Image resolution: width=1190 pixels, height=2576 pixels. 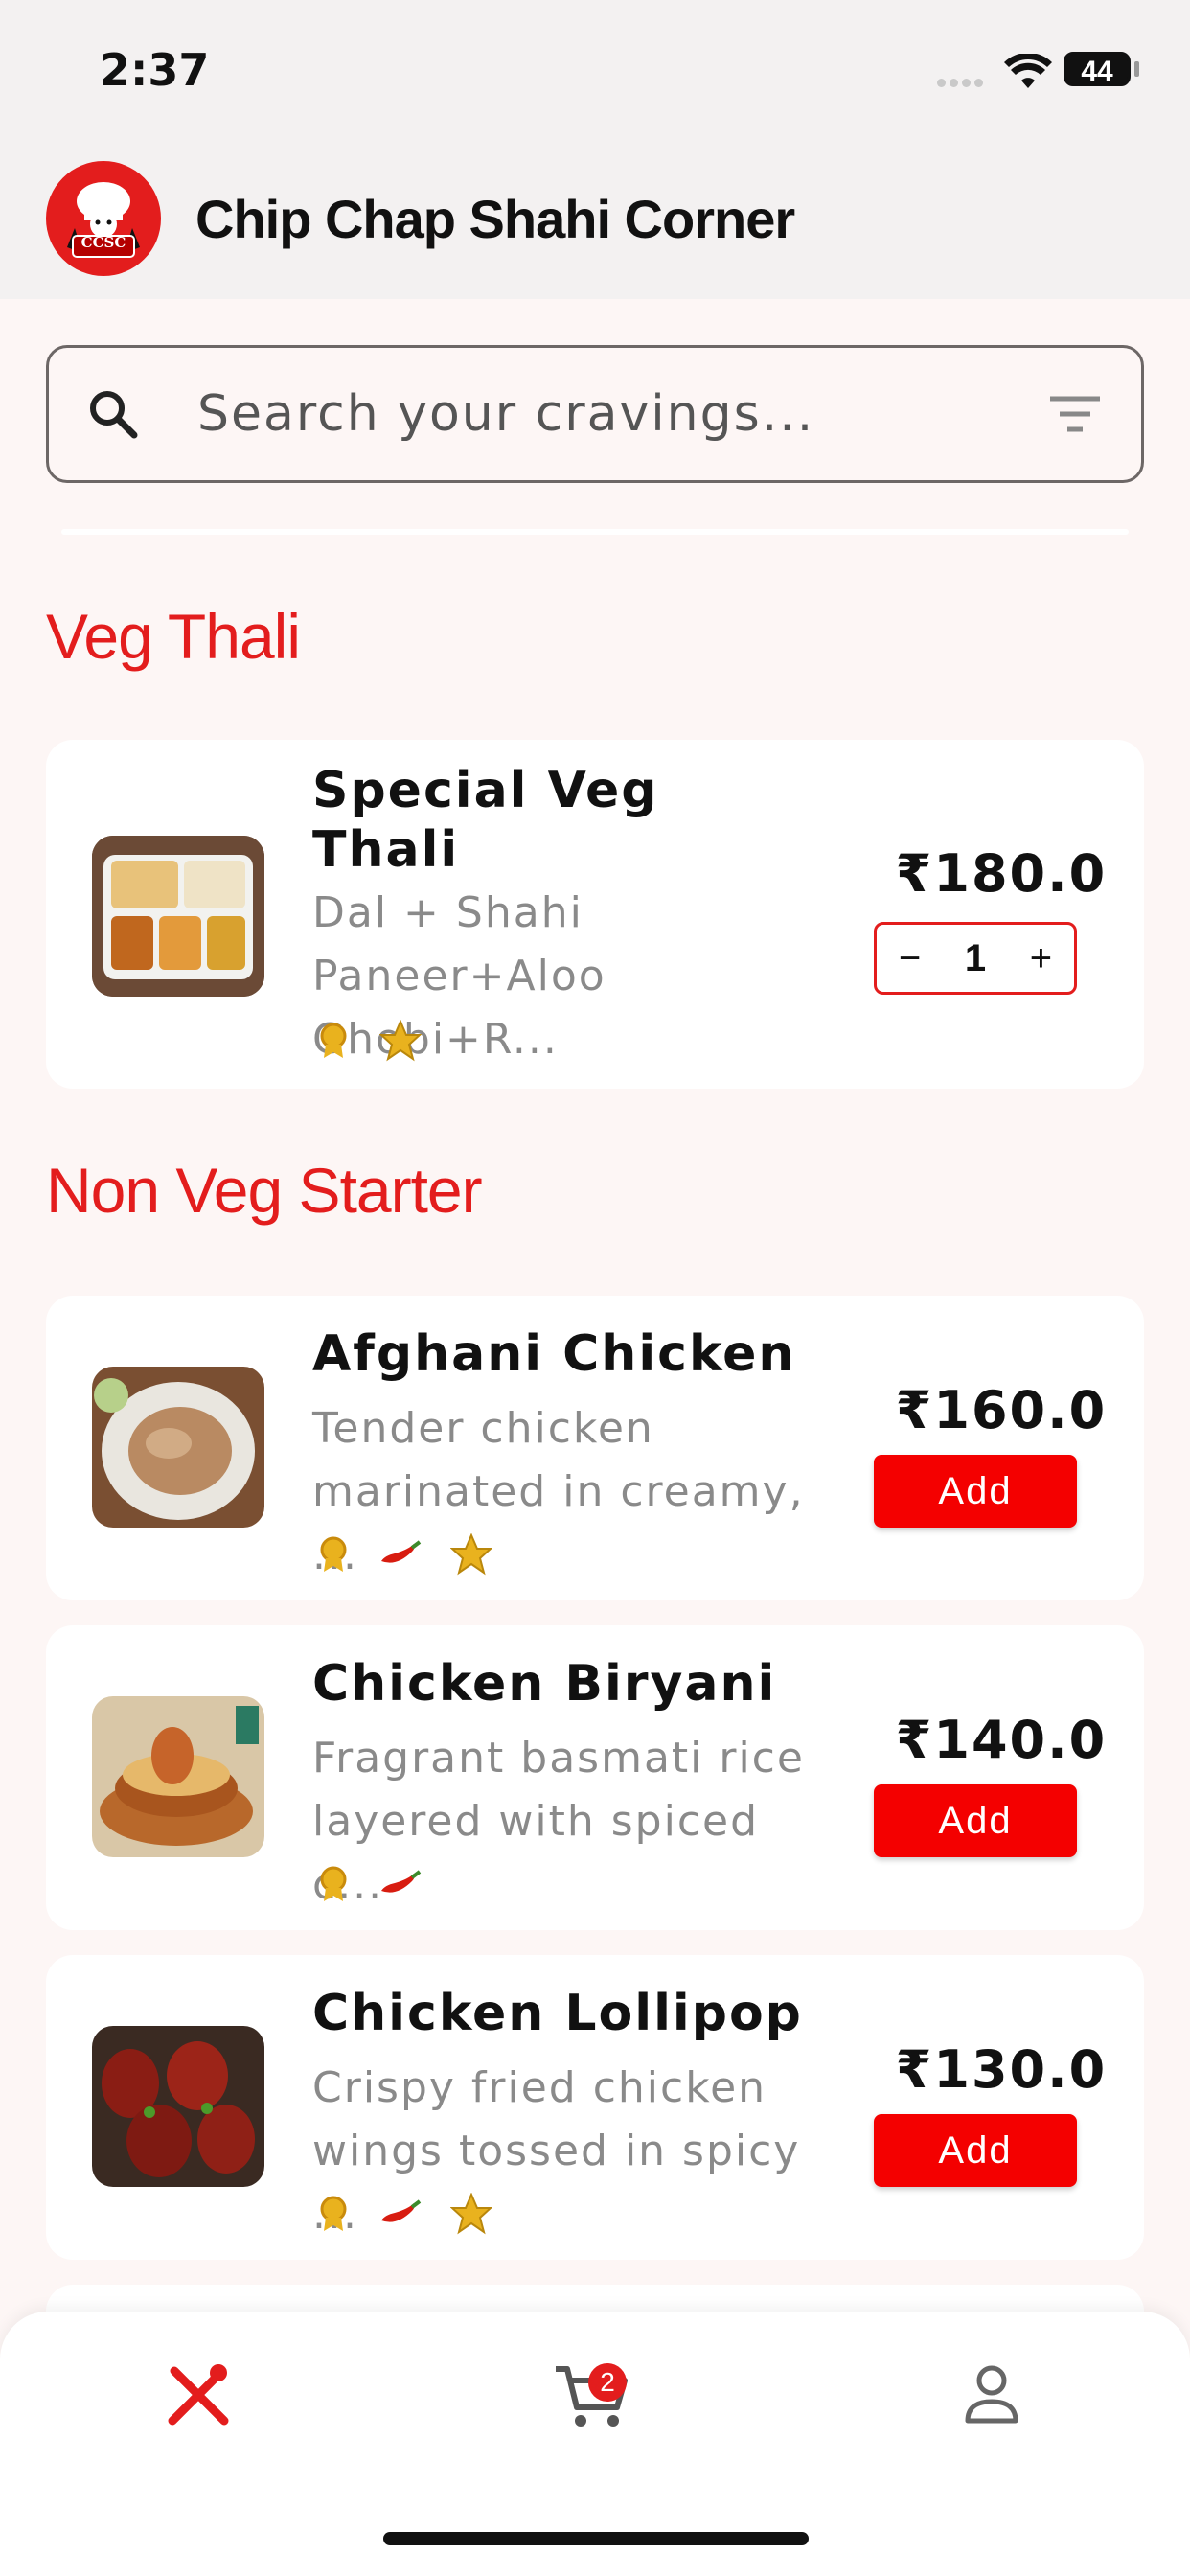 I want to click on profile-icon, so click(x=991, y=2394).